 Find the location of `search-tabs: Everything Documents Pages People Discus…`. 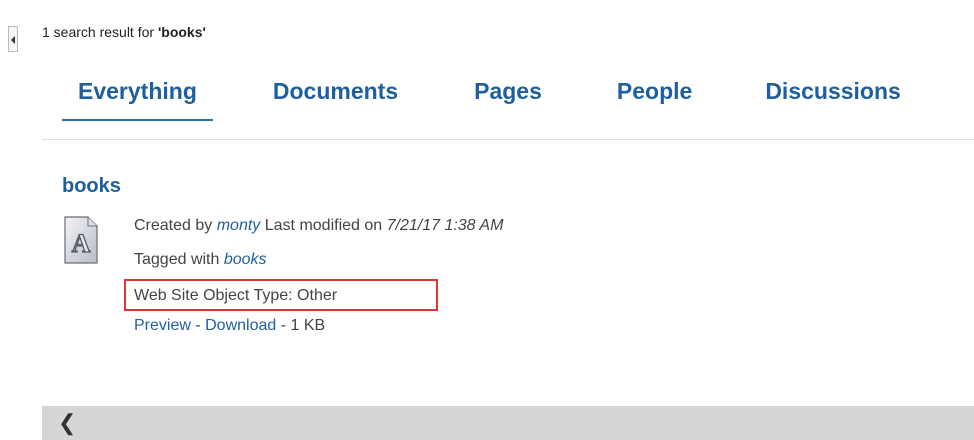

search-tabs: Everything Documents Pages People Discus… is located at coordinates (481, 98).